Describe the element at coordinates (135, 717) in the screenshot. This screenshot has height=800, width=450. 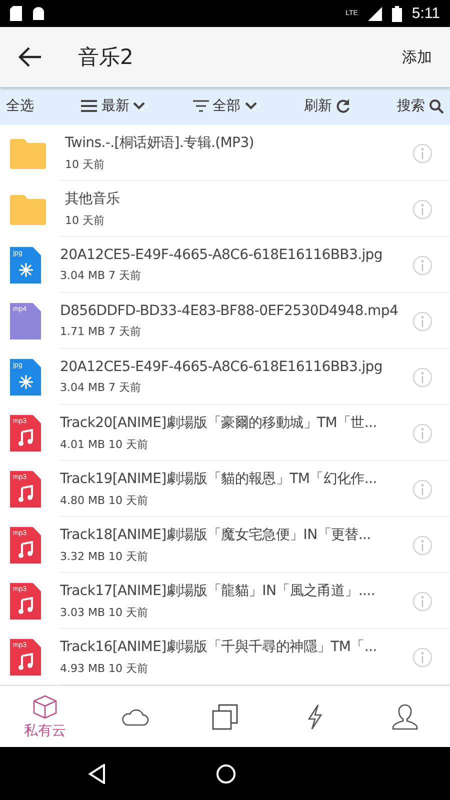
I see `cloud-icon` at that location.